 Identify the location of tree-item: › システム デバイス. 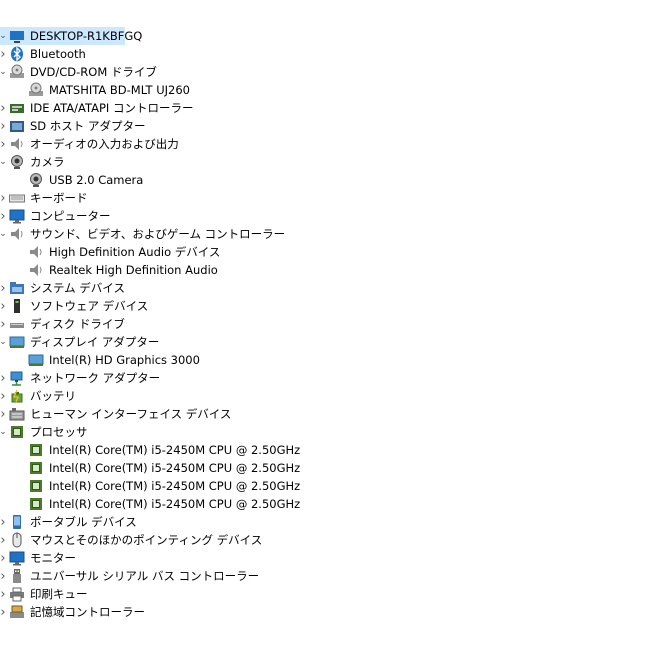
(331, 288).